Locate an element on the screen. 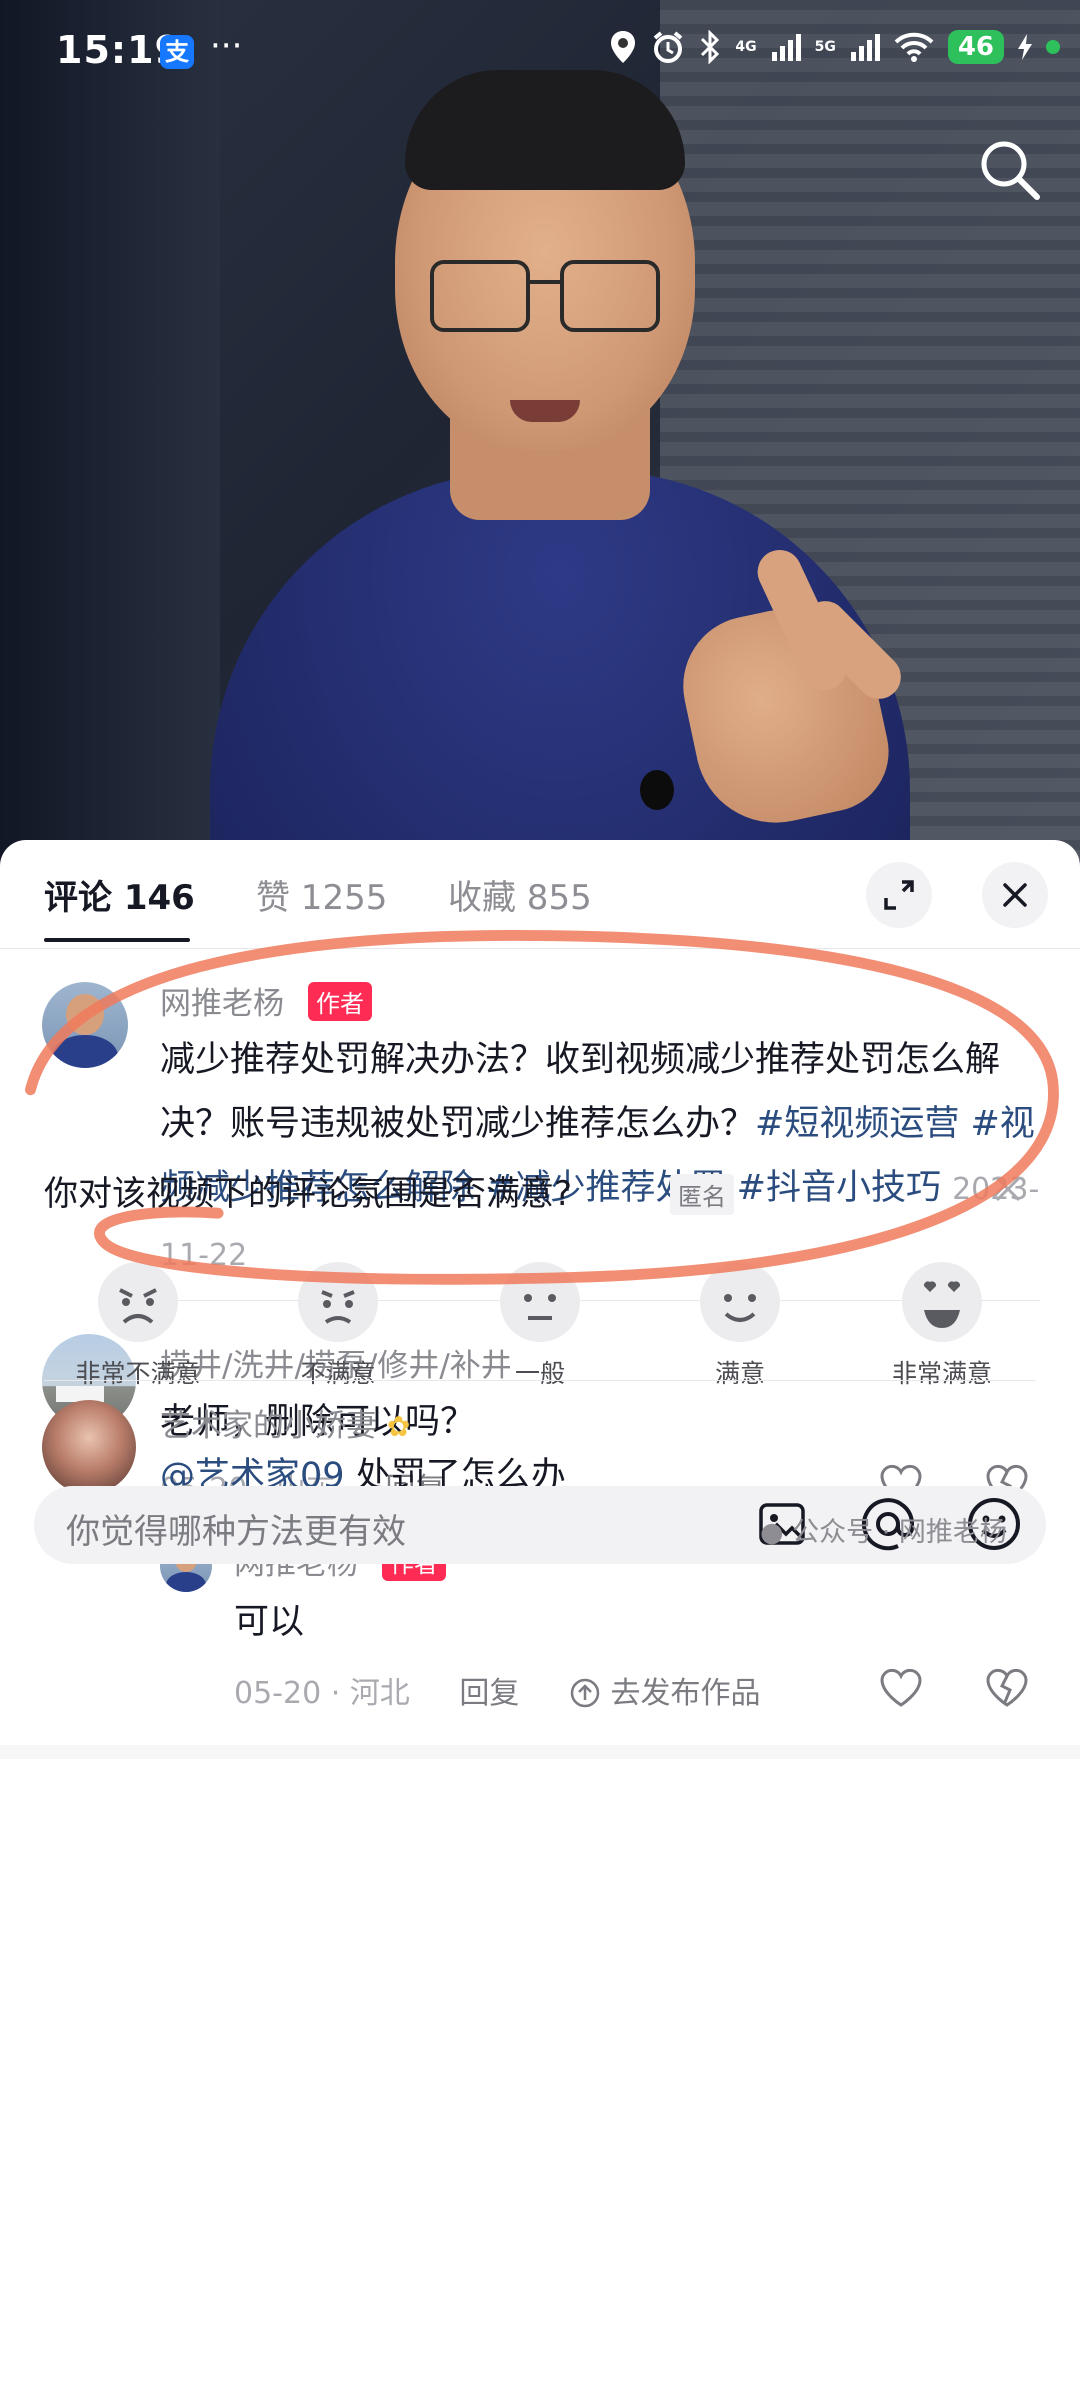  rating-neutral: 一般 is located at coordinates (540, 1324).